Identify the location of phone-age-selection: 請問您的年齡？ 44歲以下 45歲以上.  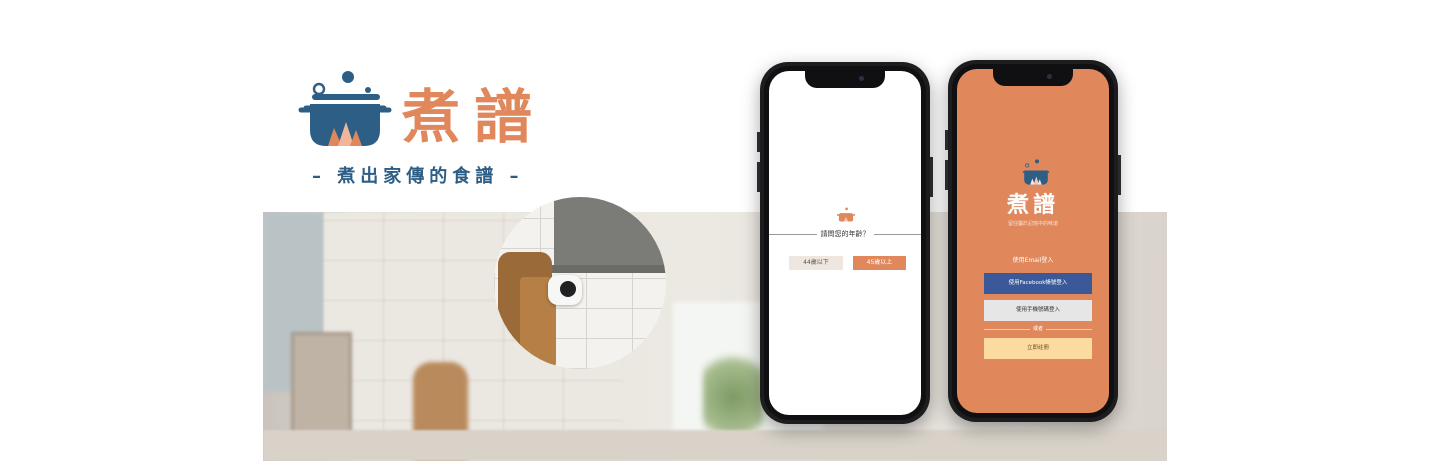
(845, 243).